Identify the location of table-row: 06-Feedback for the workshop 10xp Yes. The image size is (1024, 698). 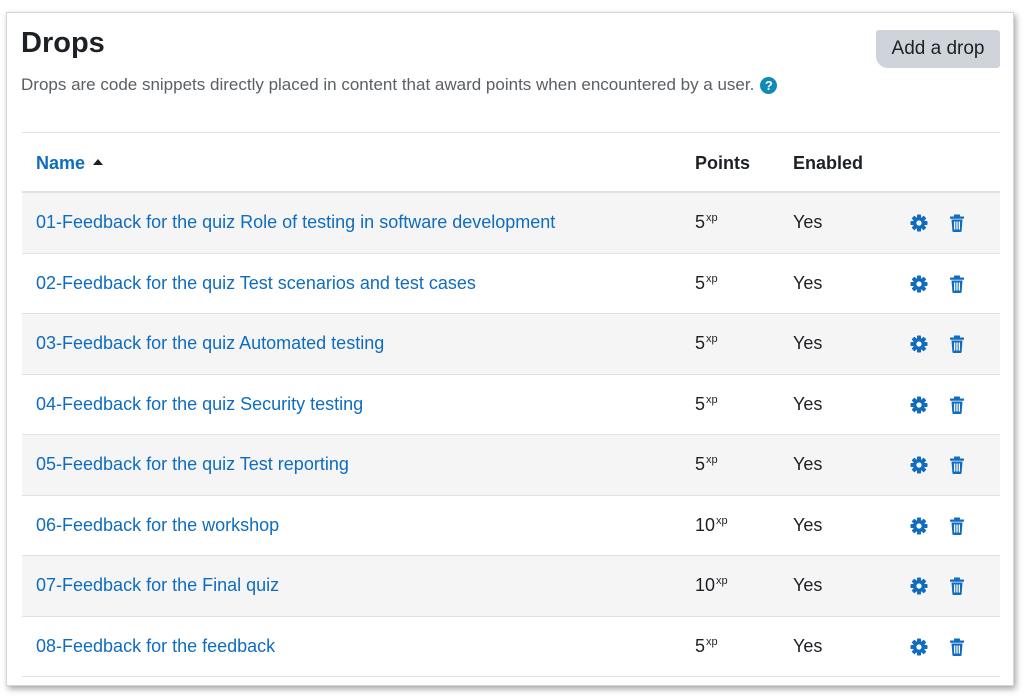
(511, 526).